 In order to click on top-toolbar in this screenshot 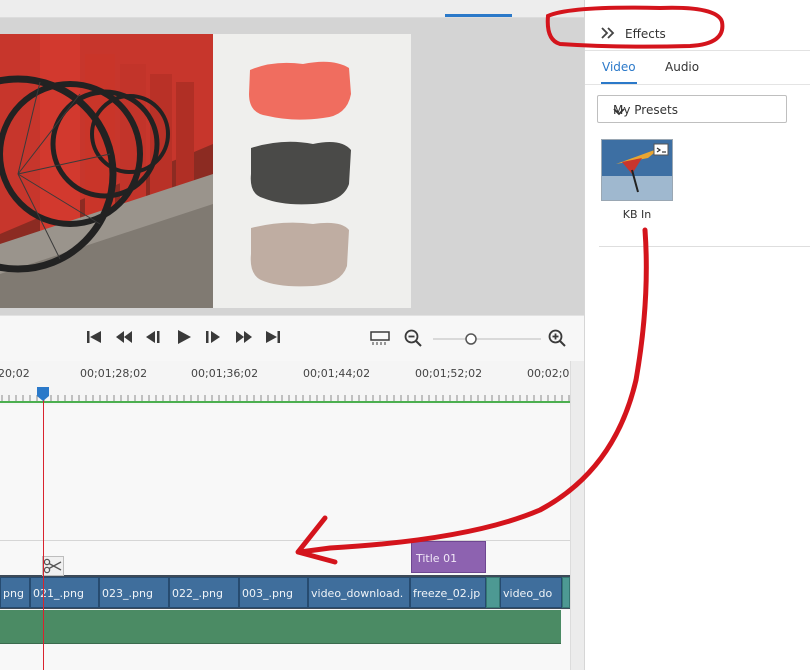, I will do `click(292, 9)`.